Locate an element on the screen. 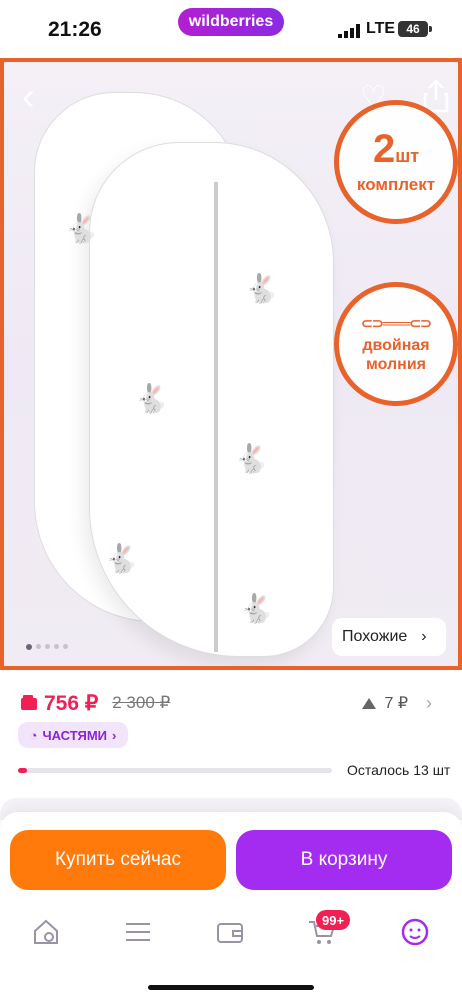 The width and height of the screenshot is (462, 1000). profile-icon is located at coordinates (415, 932).